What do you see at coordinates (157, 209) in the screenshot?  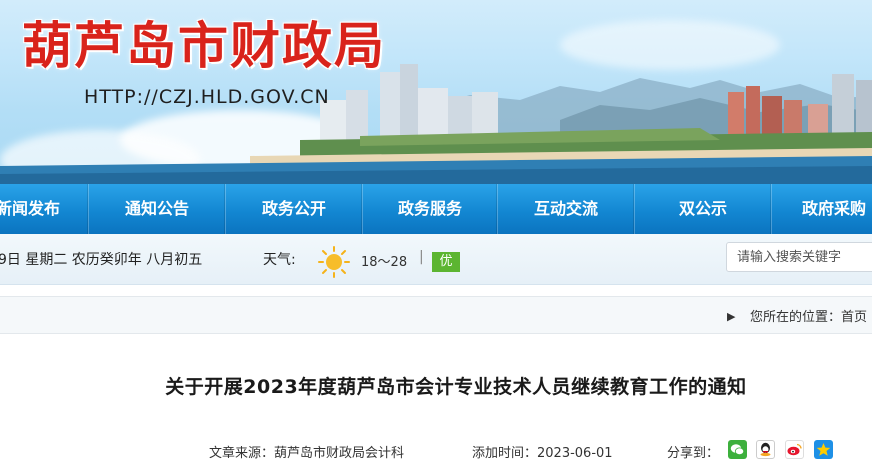 I see `nav-item-notices: 通知公告` at bounding box center [157, 209].